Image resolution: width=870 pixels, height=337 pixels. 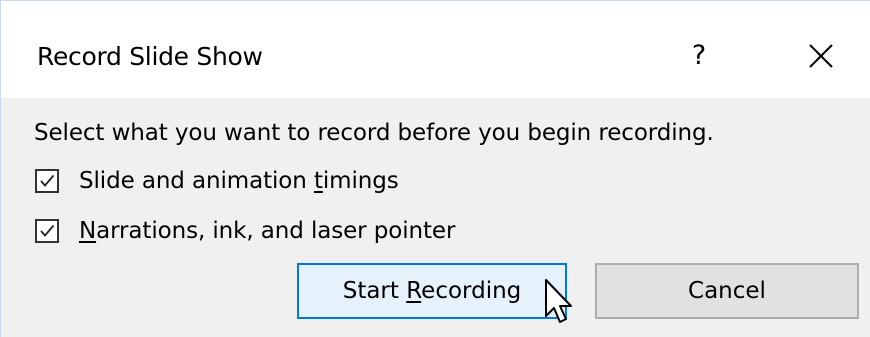 I want to click on narrations-checkbox, so click(x=47, y=231).